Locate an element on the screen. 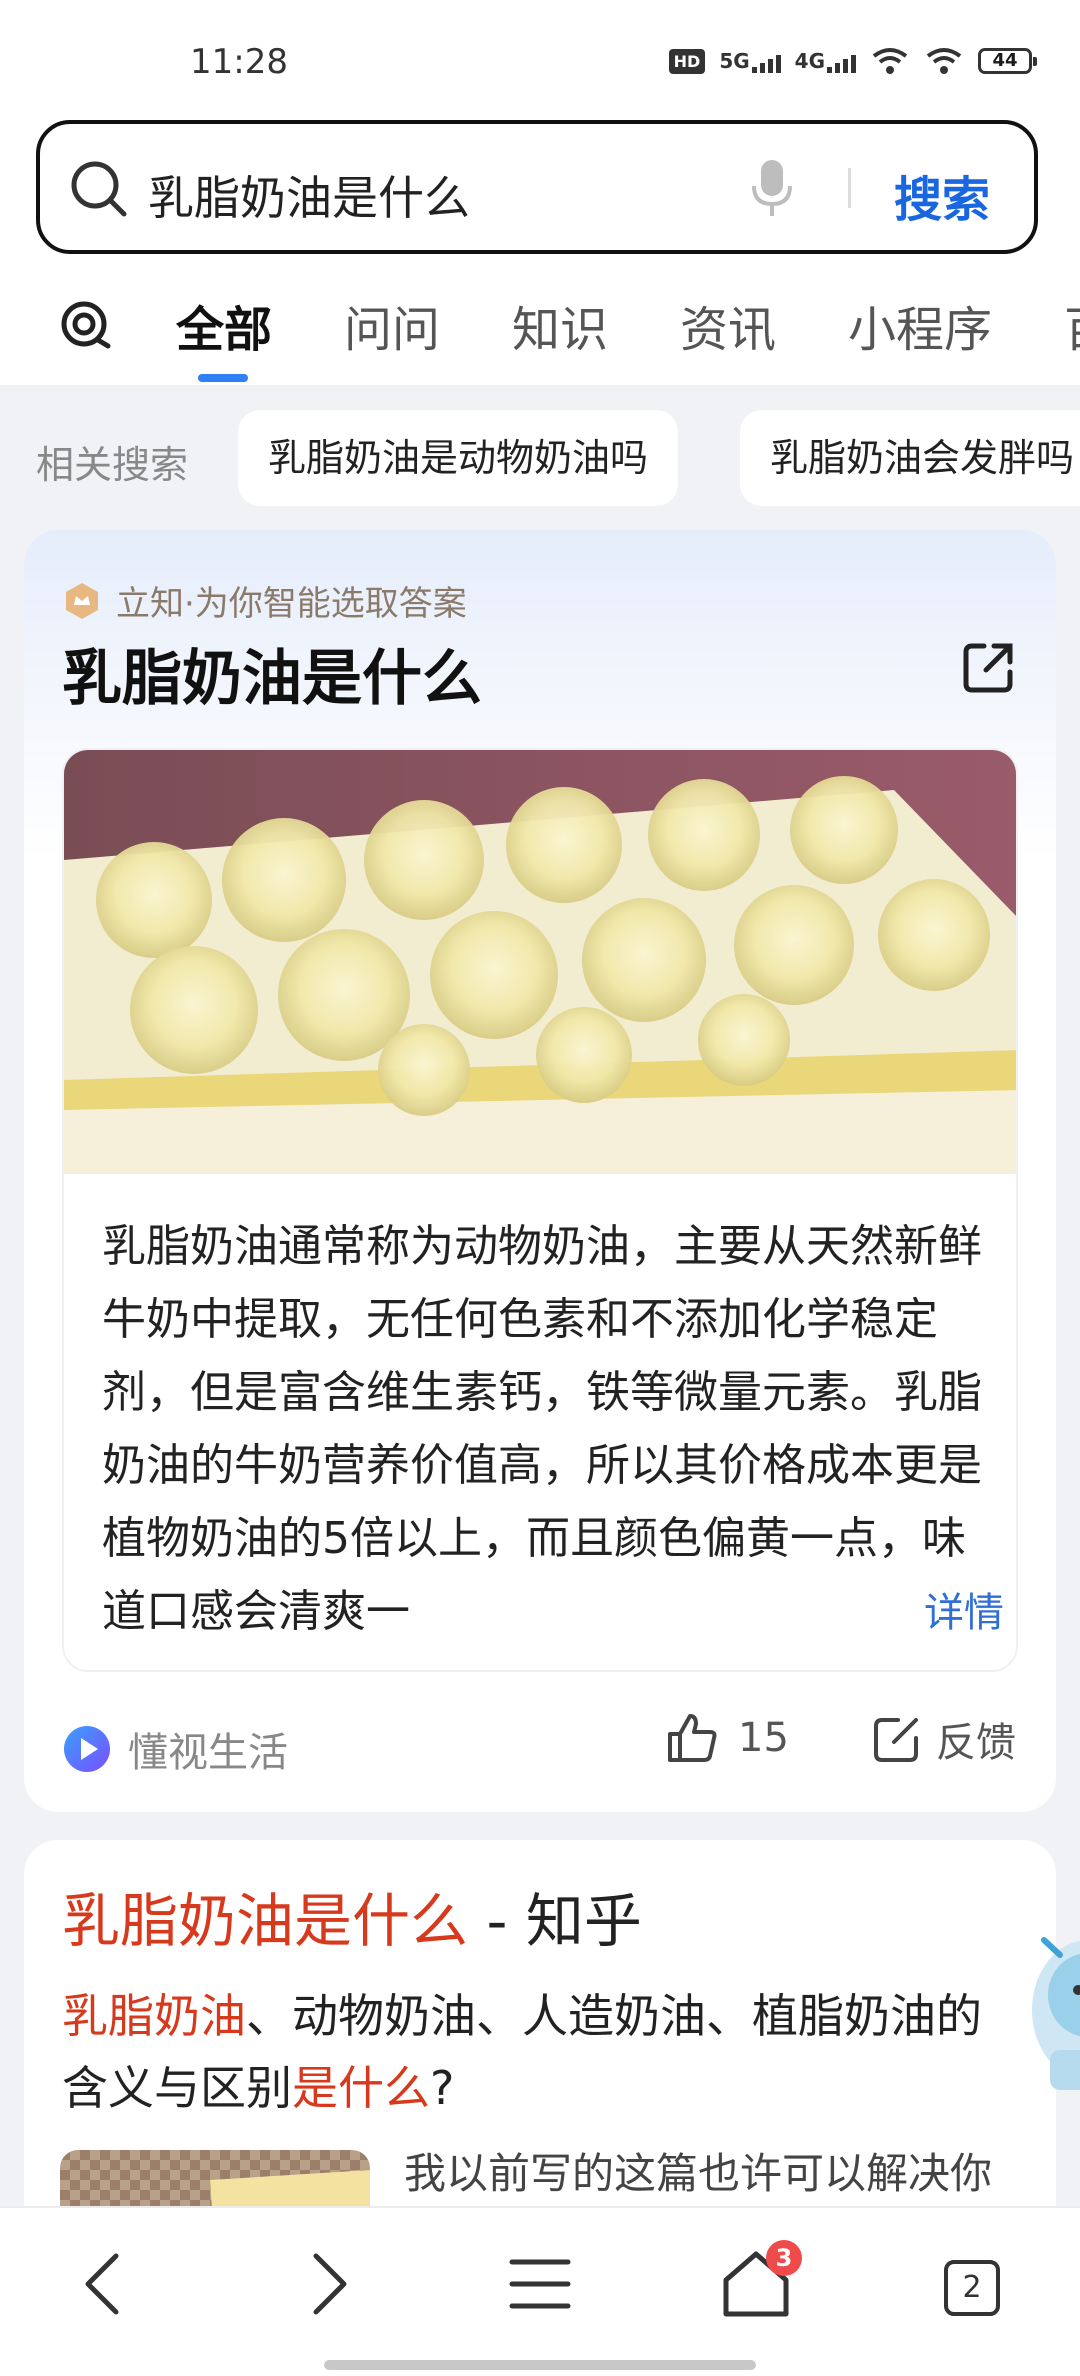 The width and height of the screenshot is (1080, 2376). tab-mini-programs: 小程序 is located at coordinates (920, 325).